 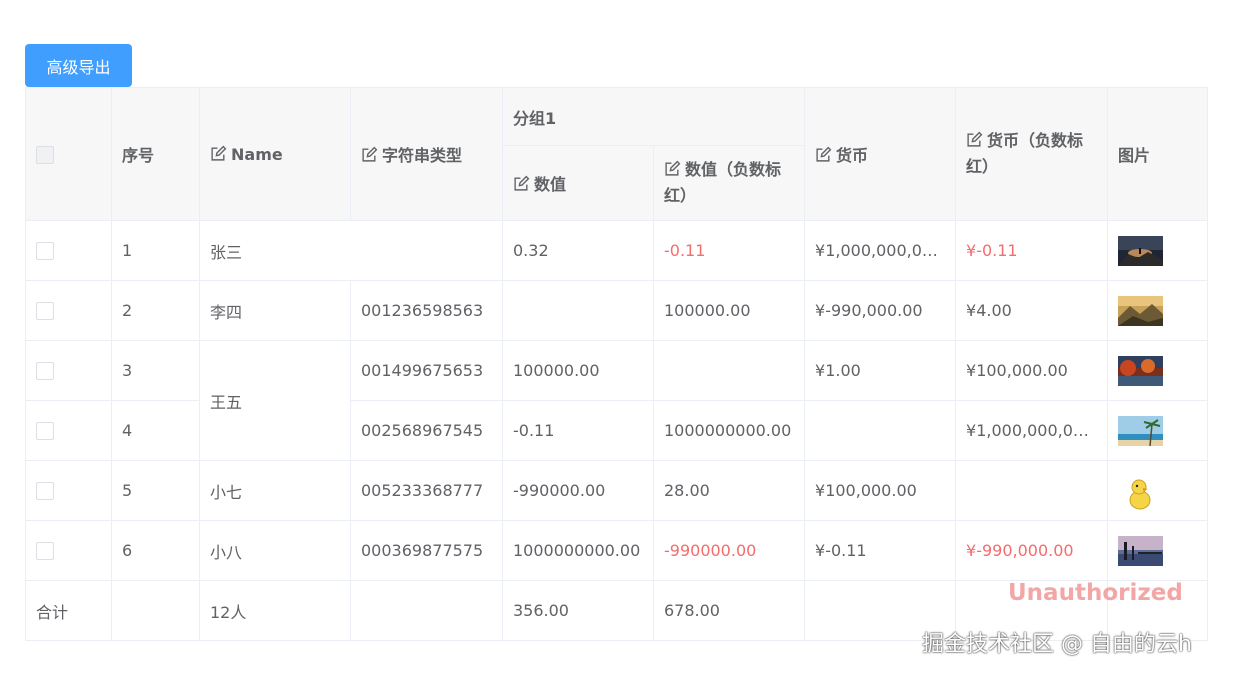 I want to click on cell-number-negative: 100000.00, so click(x=729, y=310).